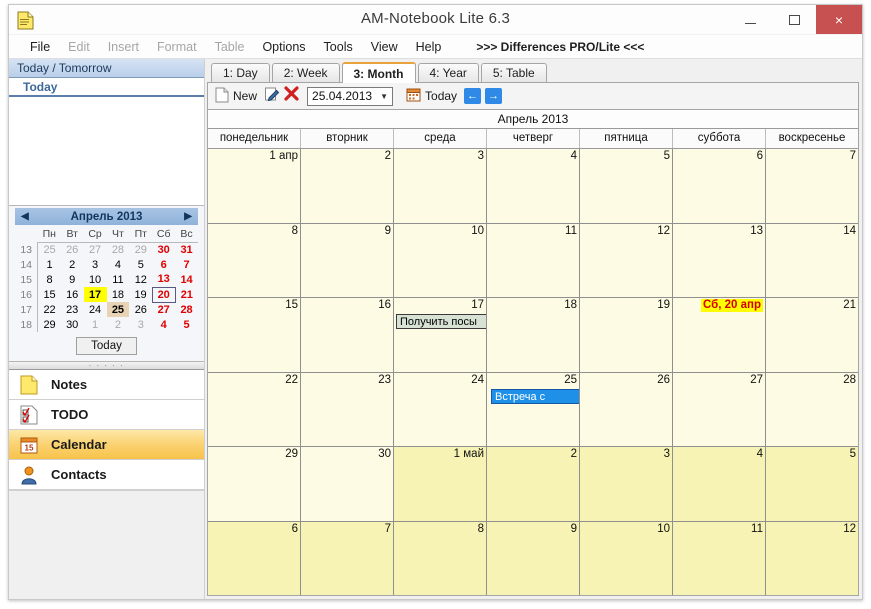 The image size is (871, 609). I want to click on calendar-day-cell: 14, so click(812, 260).